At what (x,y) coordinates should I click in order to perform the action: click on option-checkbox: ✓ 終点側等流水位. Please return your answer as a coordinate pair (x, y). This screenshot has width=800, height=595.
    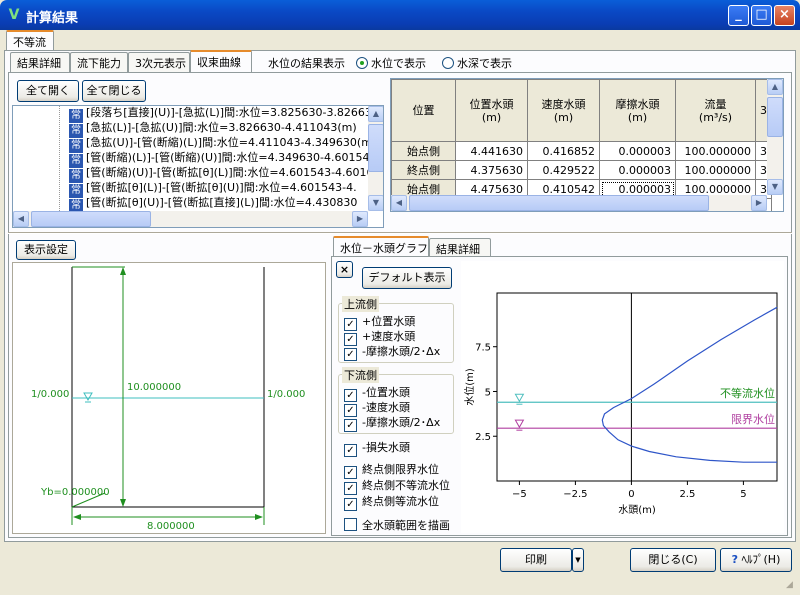
    Looking at the image, I should click on (391, 502).